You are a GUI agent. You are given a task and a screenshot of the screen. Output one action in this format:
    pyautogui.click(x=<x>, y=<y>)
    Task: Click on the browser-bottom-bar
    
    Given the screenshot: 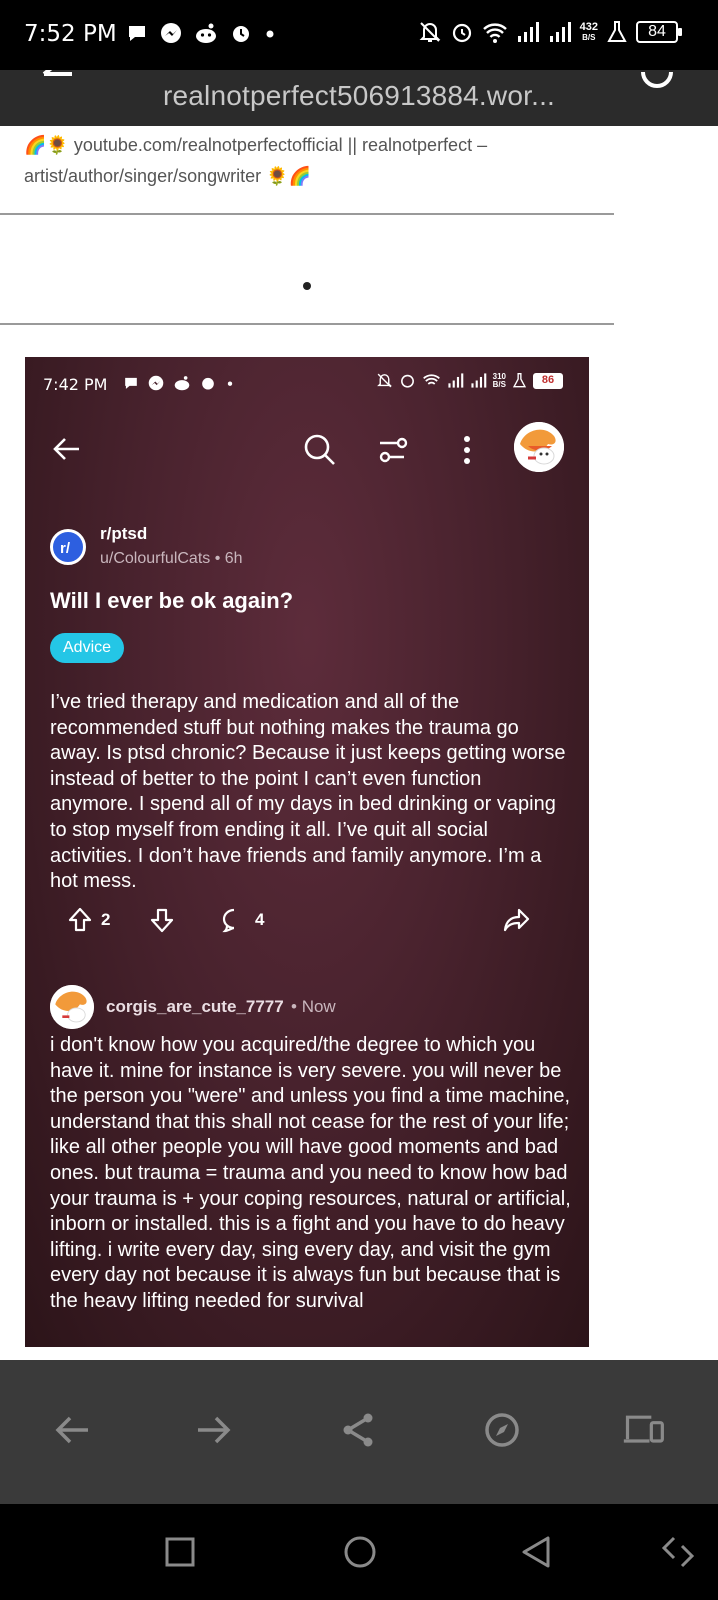 What is the action you would take?
    pyautogui.click(x=359, y=1432)
    